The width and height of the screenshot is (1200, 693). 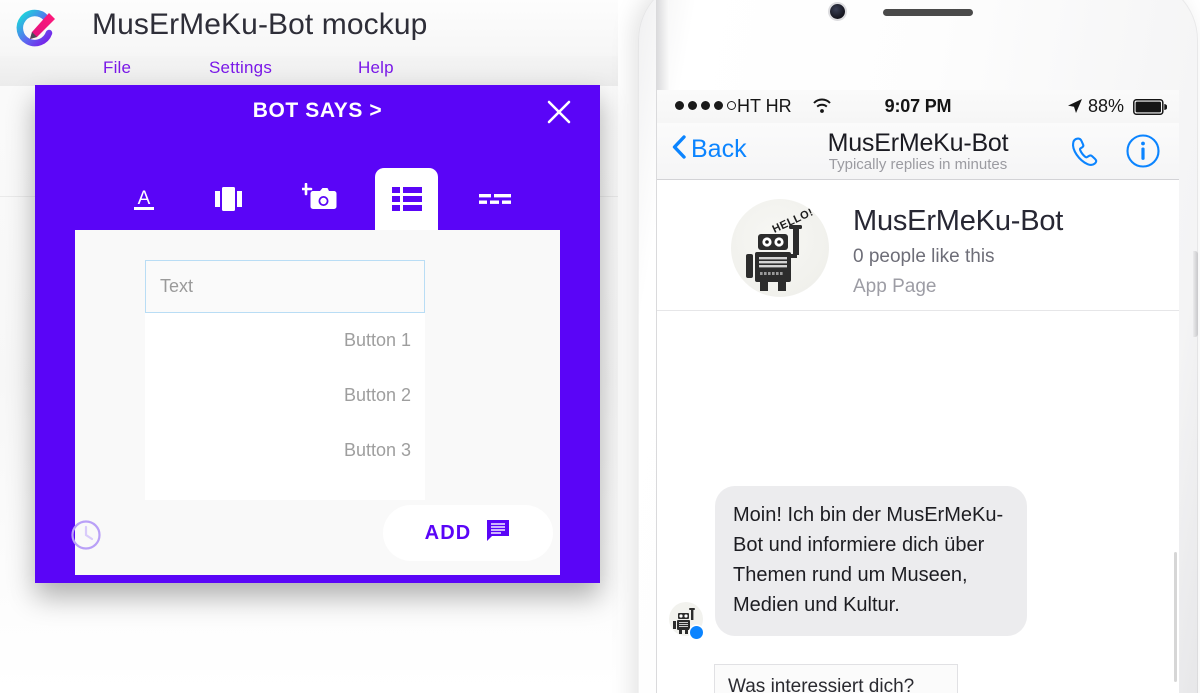 I want to click on robot-avatar: HELLO!, so click(x=780, y=248).